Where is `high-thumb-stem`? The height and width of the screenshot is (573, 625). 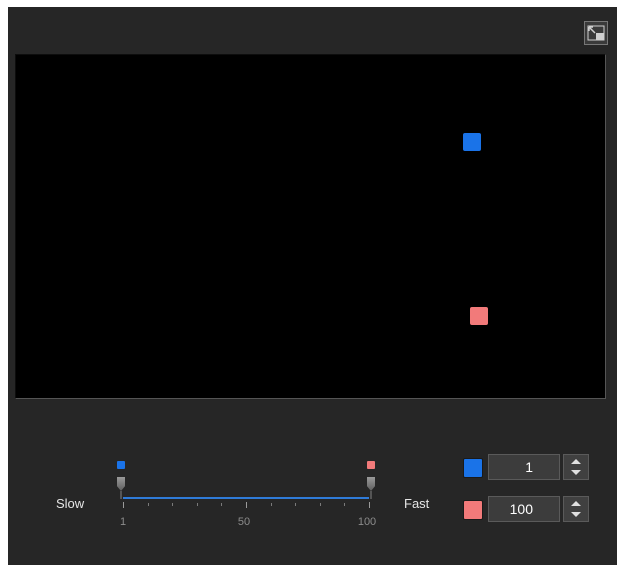
high-thumb-stem is located at coordinates (371, 495).